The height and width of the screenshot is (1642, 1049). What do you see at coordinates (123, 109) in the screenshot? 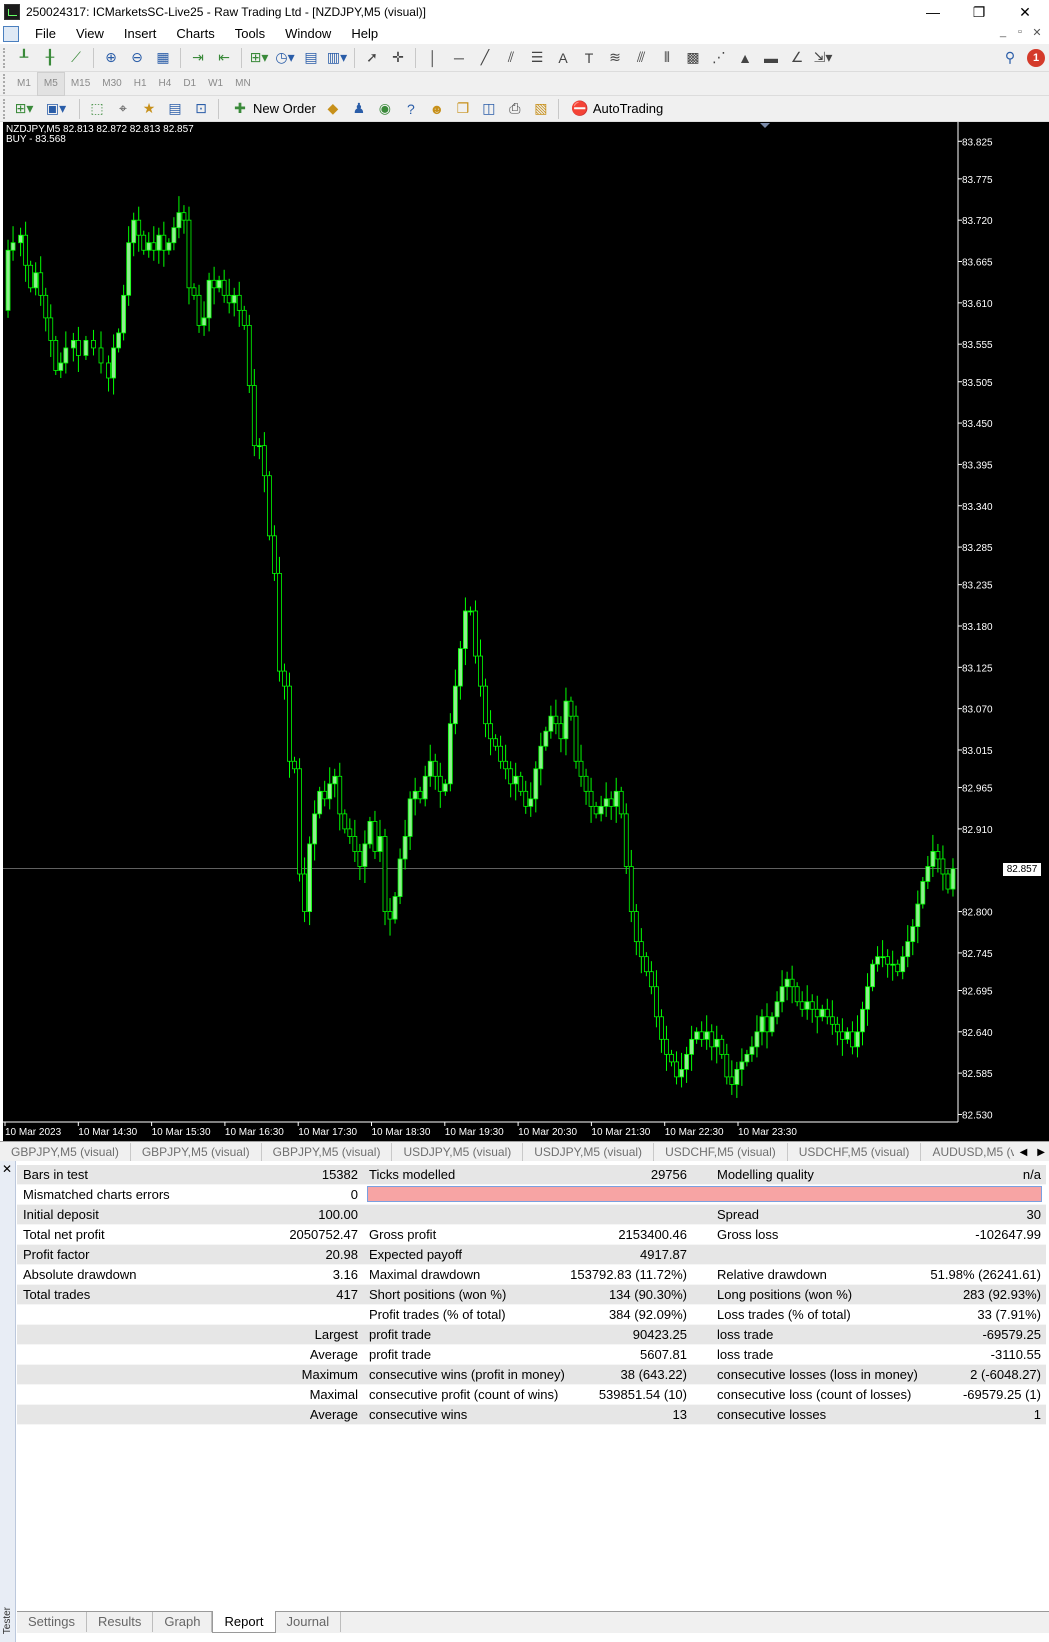
I see `data-window-icon: ⌖` at bounding box center [123, 109].